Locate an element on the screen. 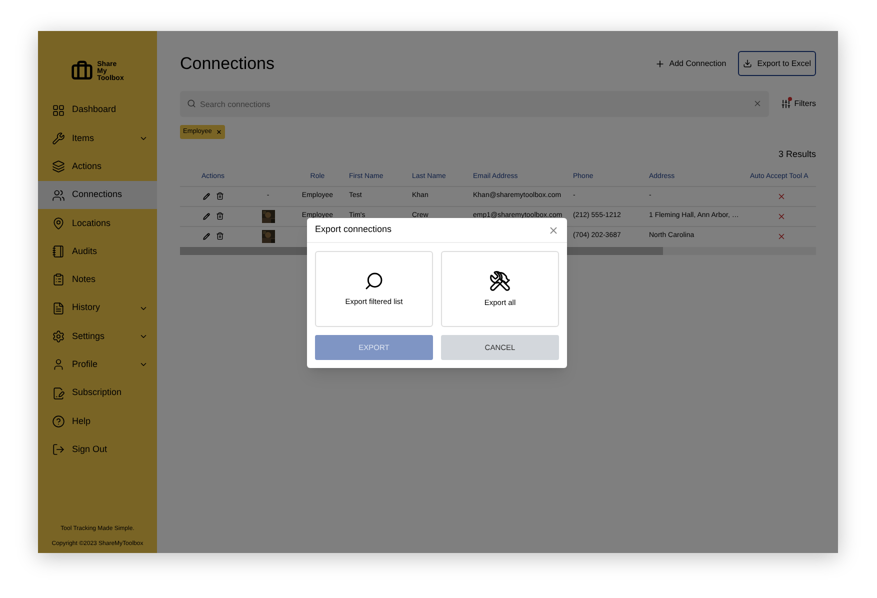 This screenshot has width=877, height=598. results-count: 3 Results is located at coordinates (797, 154).